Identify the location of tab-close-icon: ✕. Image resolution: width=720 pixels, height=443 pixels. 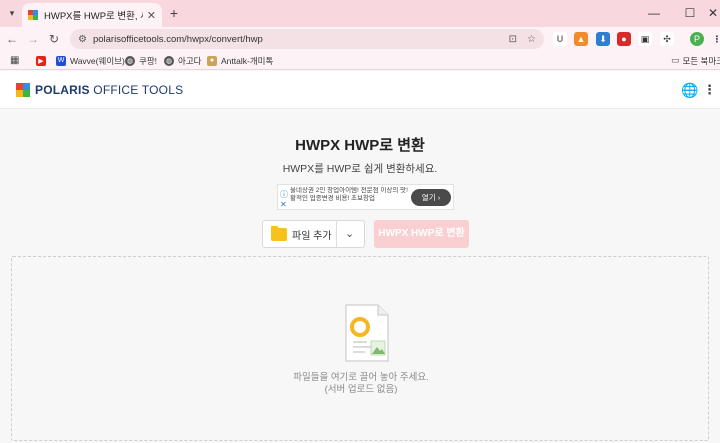
(151, 15).